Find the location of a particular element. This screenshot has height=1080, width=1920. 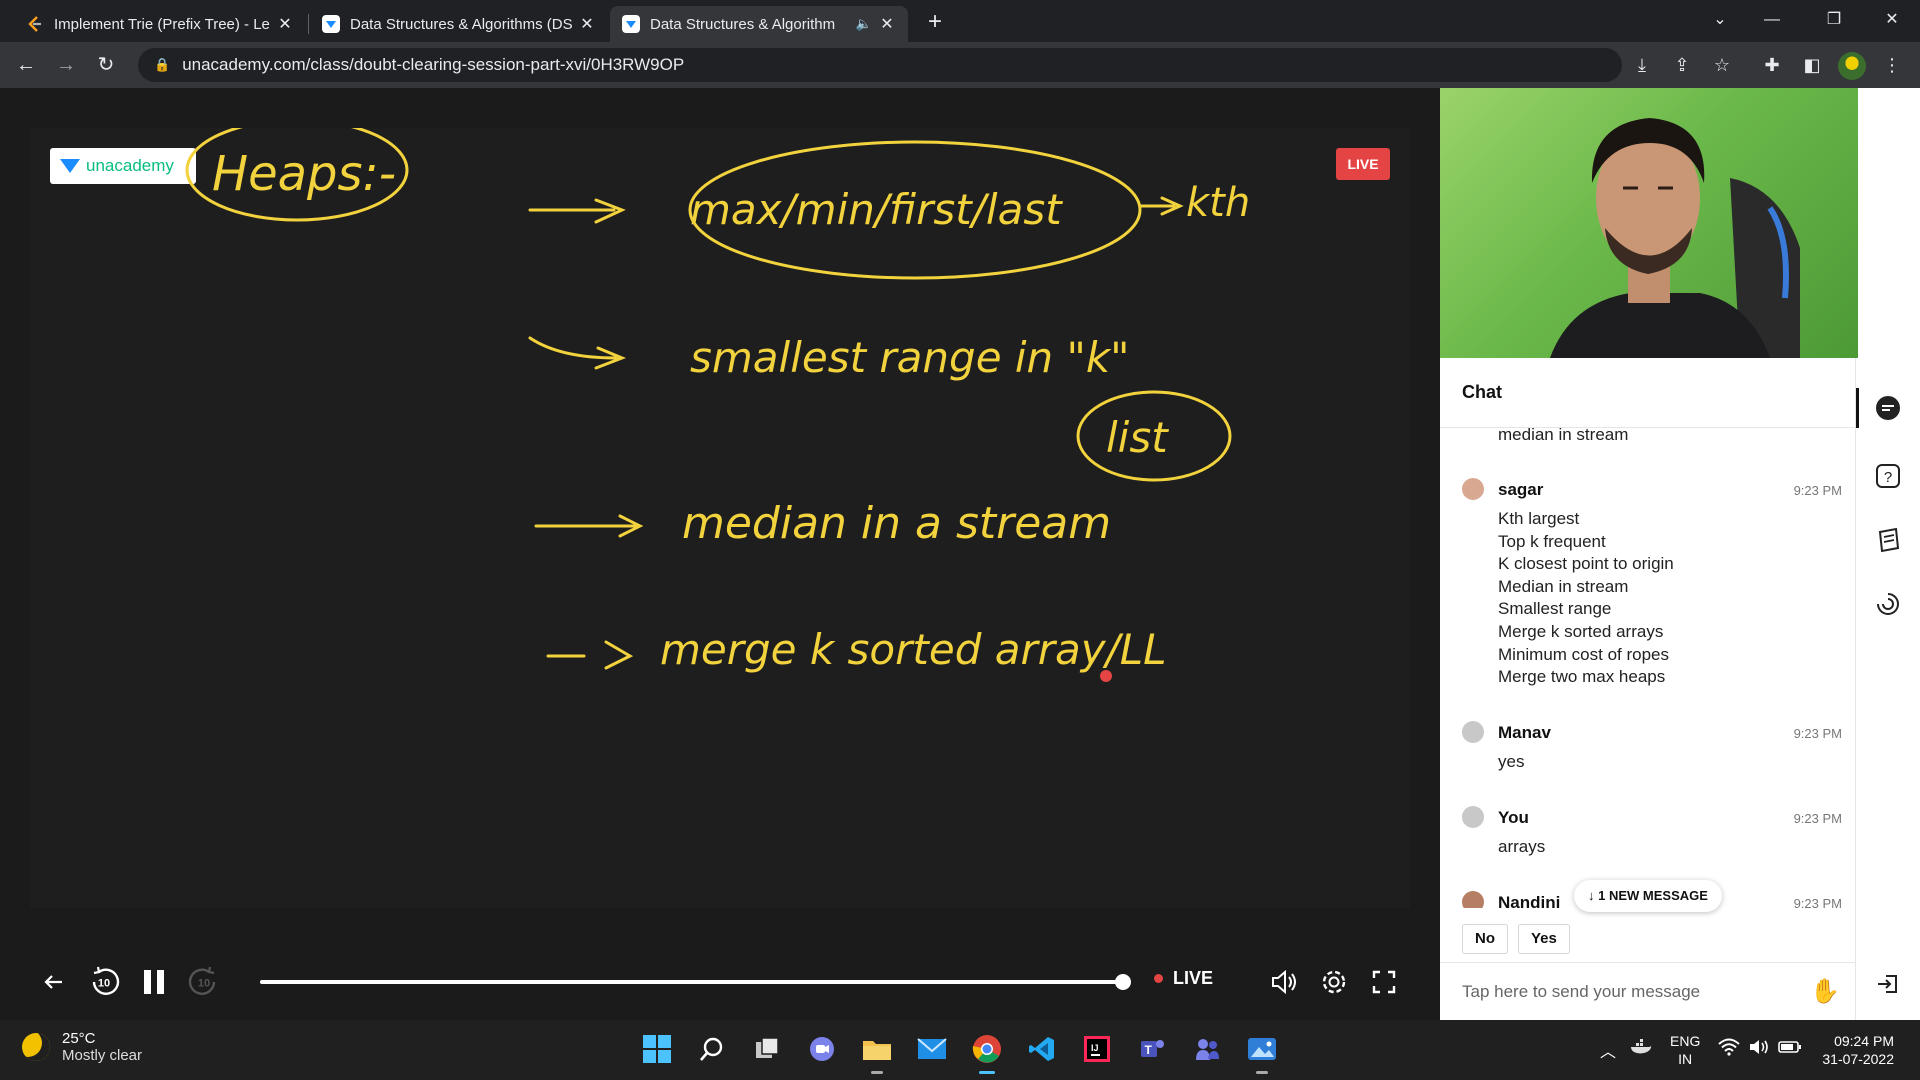

chat-message: You 9:23 PM arrays is located at coordinates (1652, 836).